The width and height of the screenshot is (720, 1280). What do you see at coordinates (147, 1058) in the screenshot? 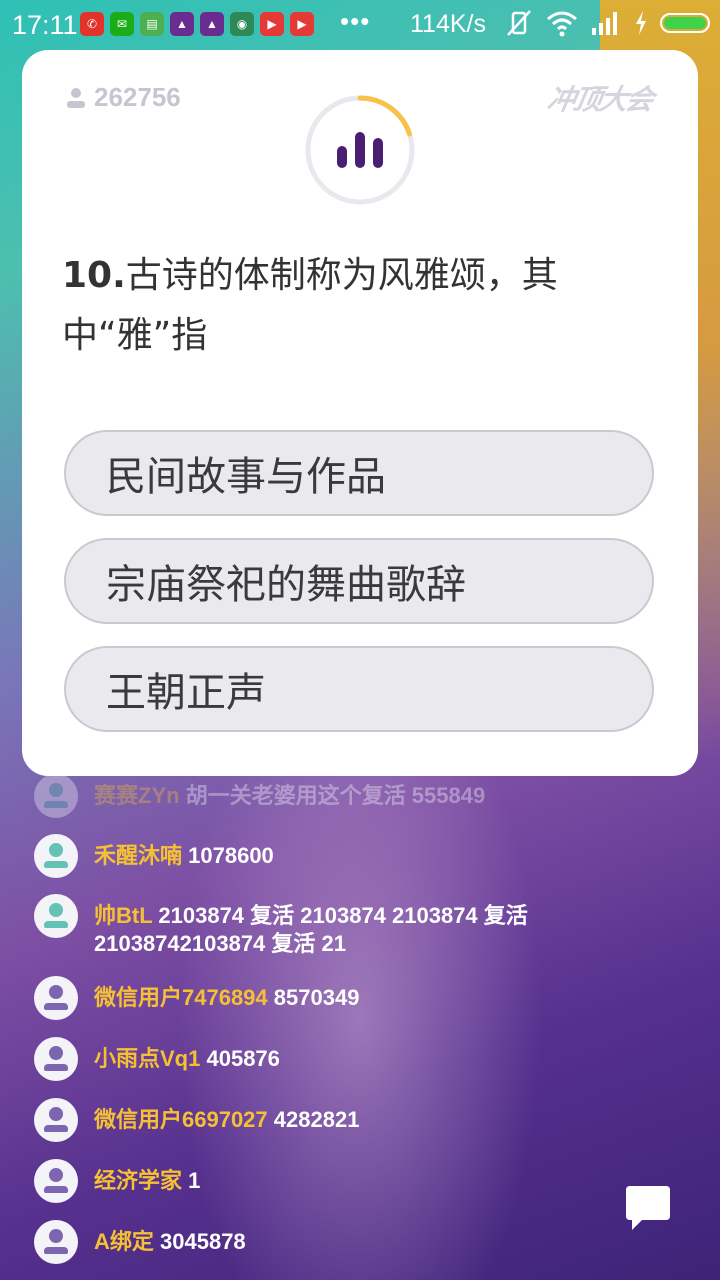
I see `comment-username: 小雨点Vq1` at bounding box center [147, 1058].